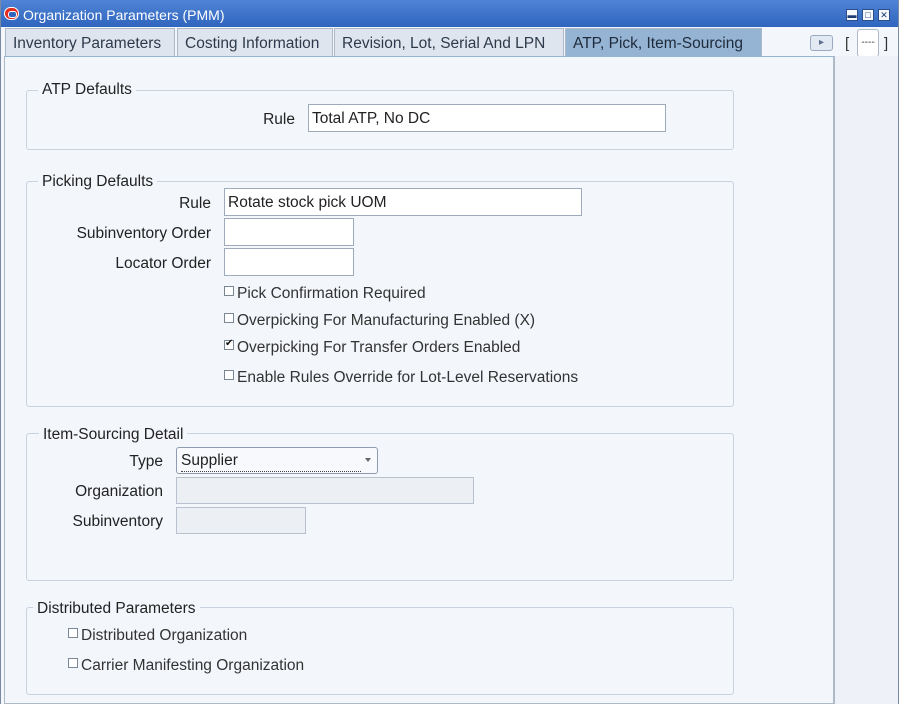 The width and height of the screenshot is (899, 704). Describe the element at coordinates (821, 43) in the screenshot. I see `chevron-right-icon: ▸` at that location.